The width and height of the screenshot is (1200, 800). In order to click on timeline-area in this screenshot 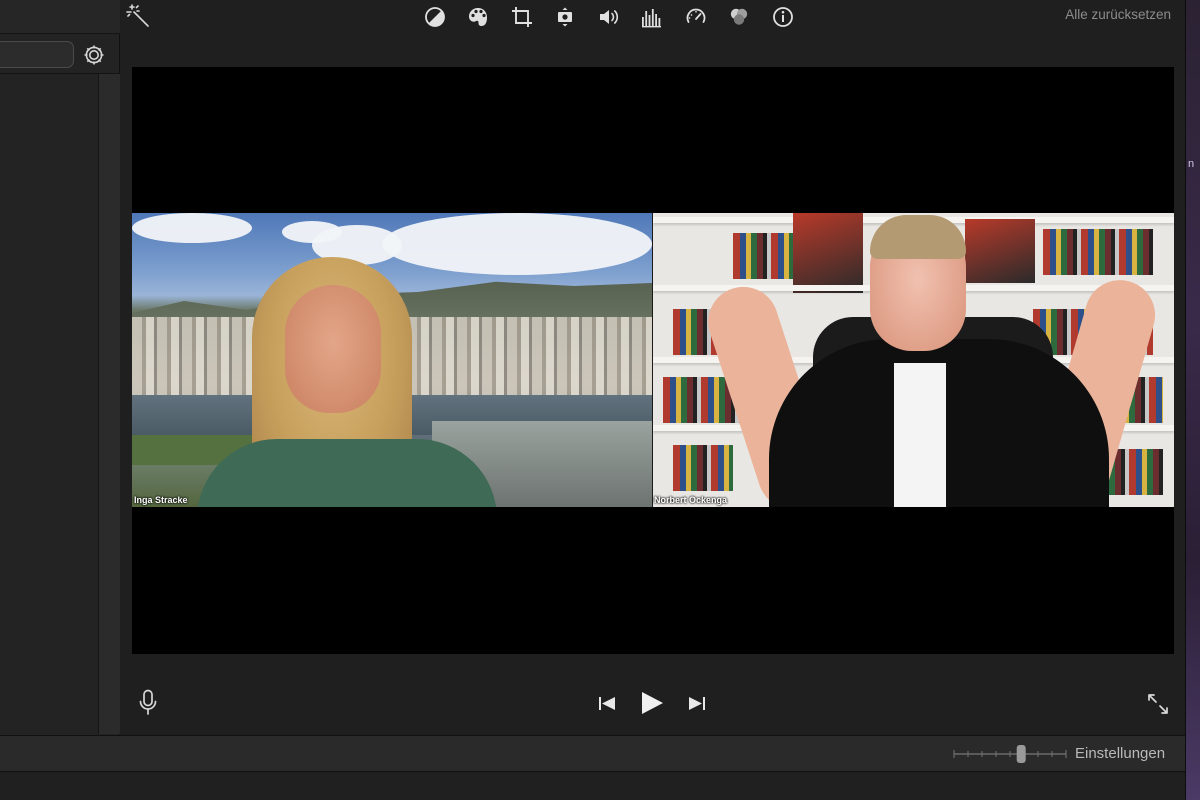, I will do `click(592, 786)`.